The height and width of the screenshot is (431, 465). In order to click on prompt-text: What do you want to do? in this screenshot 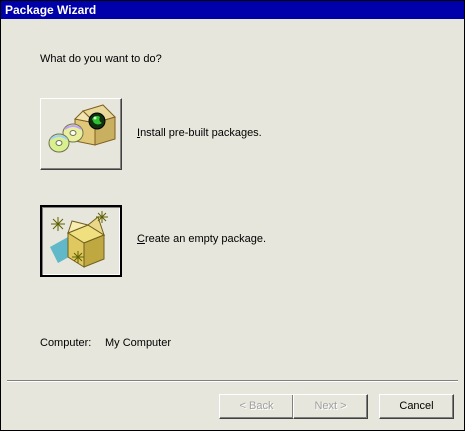, I will do `click(101, 59)`.